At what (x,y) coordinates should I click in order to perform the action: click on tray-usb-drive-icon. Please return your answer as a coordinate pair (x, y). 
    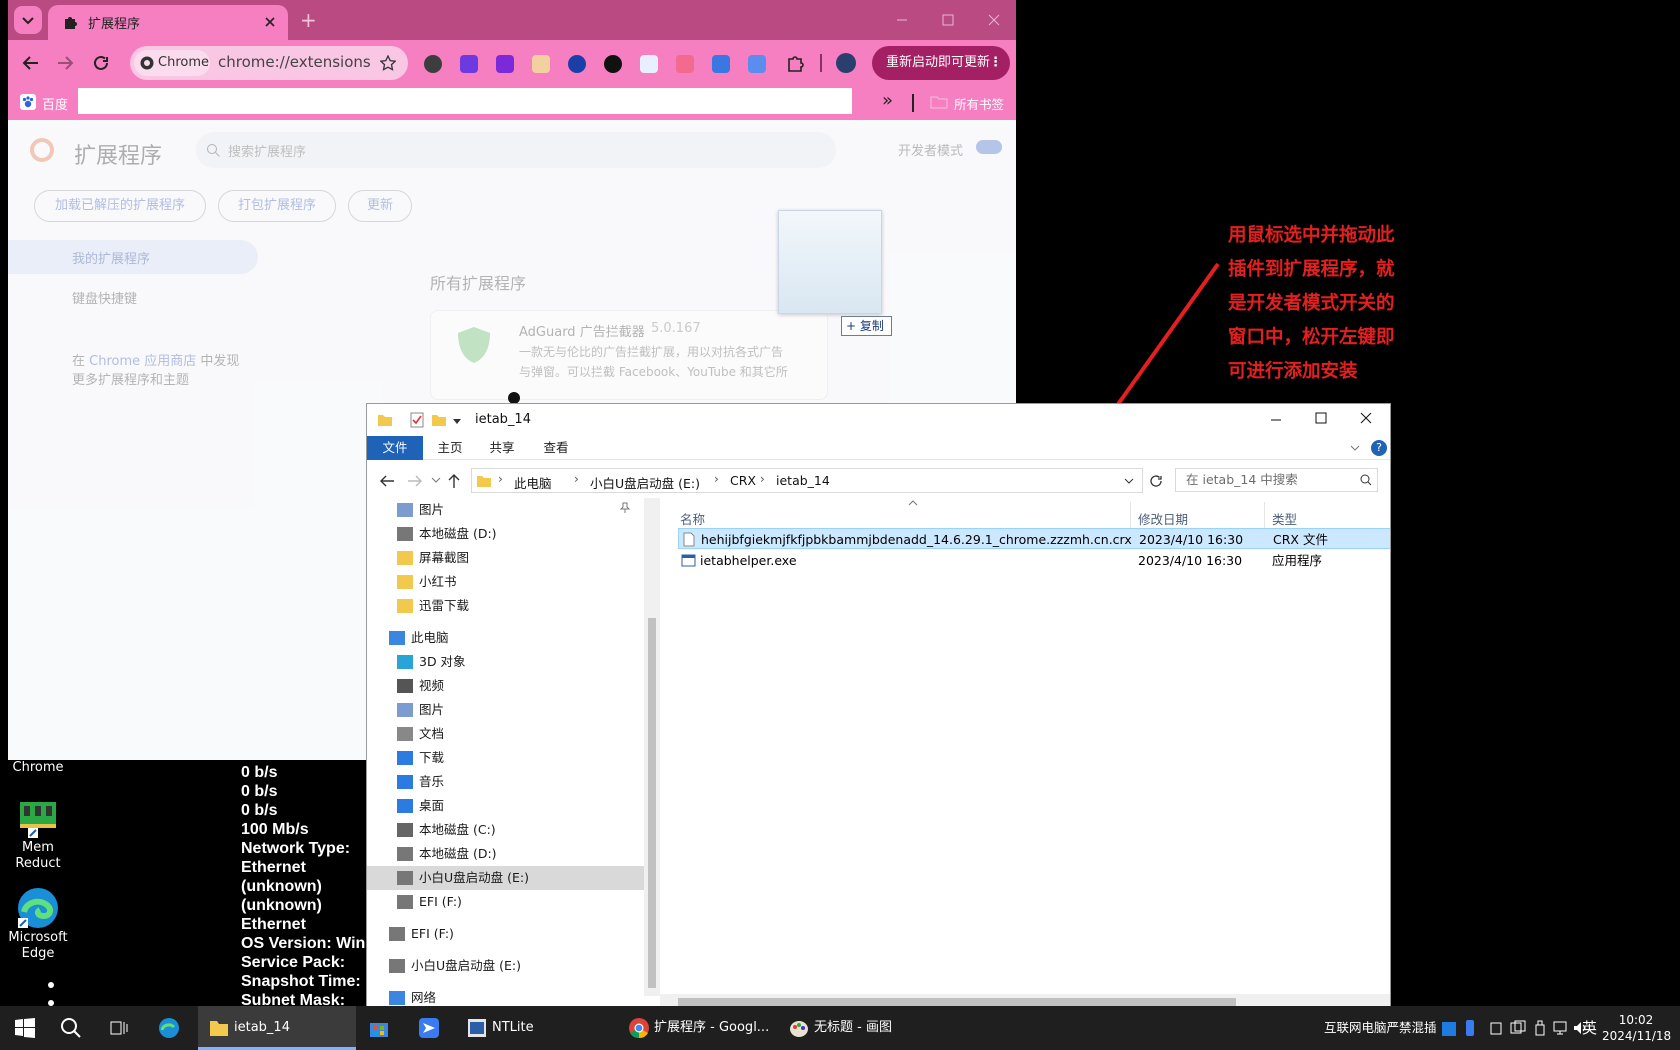
    Looking at the image, I should click on (1540, 1028).